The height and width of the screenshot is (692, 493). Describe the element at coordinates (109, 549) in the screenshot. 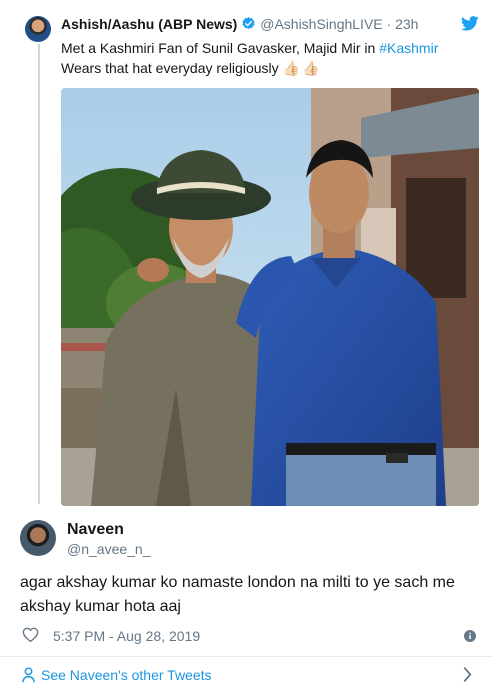

I see `reply-author-handle: @n_avee_n_` at that location.